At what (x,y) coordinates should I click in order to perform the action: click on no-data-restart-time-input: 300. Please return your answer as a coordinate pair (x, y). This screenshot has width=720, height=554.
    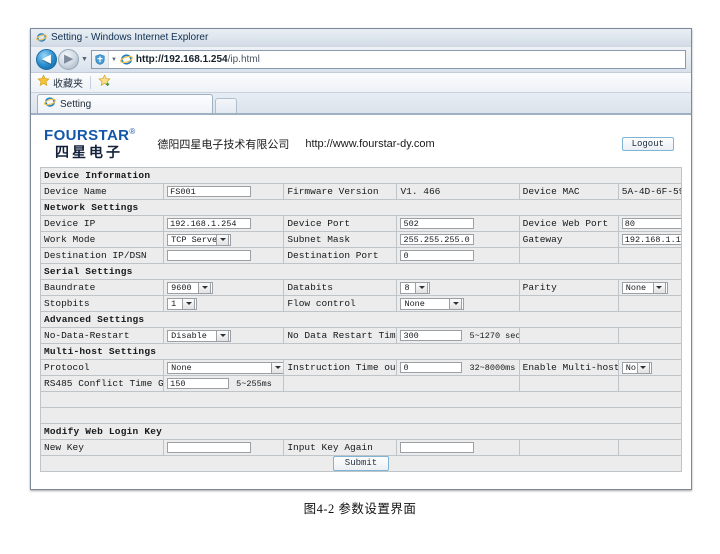
    Looking at the image, I should click on (431, 336).